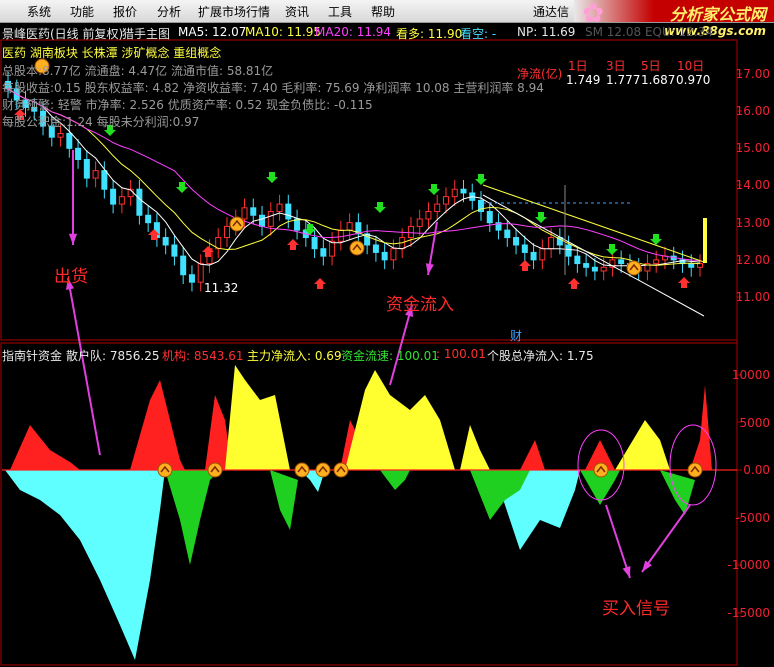 The width and height of the screenshot is (774, 667). What do you see at coordinates (478, 34) in the screenshot?
I see `kankong-value: 看空: -` at bounding box center [478, 34].